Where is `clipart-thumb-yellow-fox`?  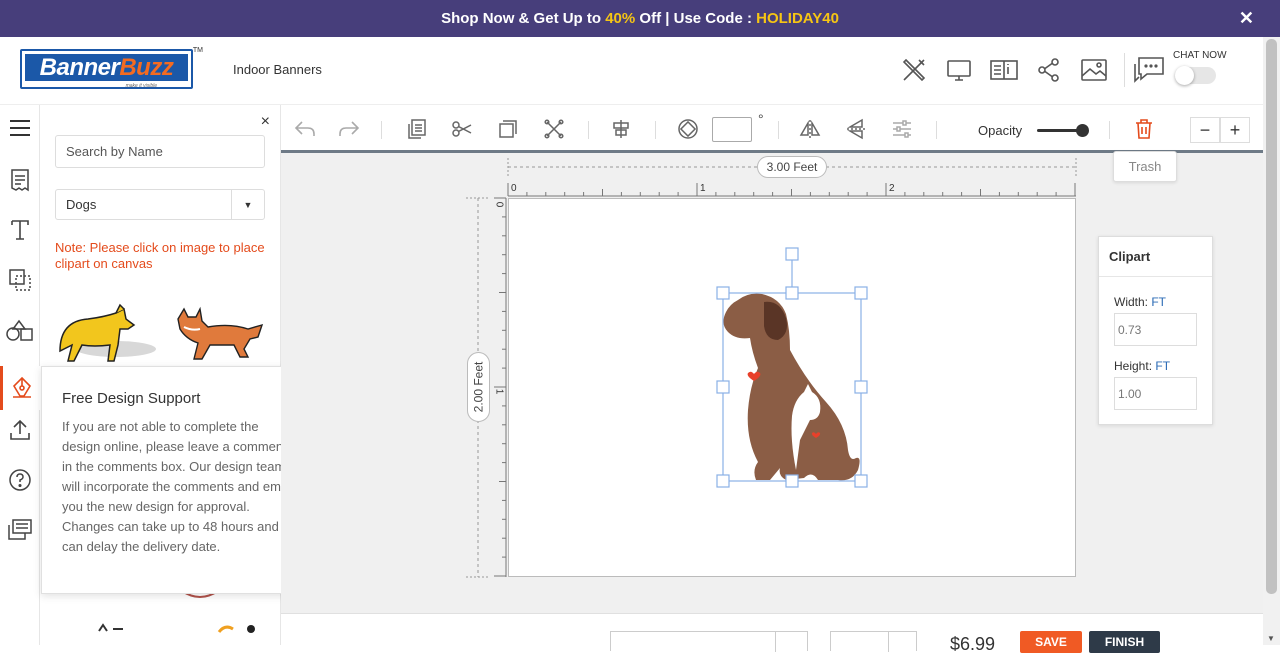 clipart-thumb-yellow-fox is located at coordinates (106, 334).